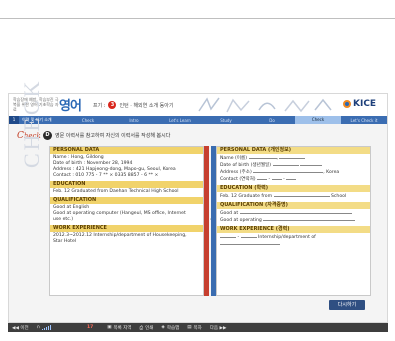 The image size is (395, 341). What do you see at coordinates (241, 220) in the screenshot?
I see `form-qual-2-label: Good at operating` at bounding box center [241, 220].